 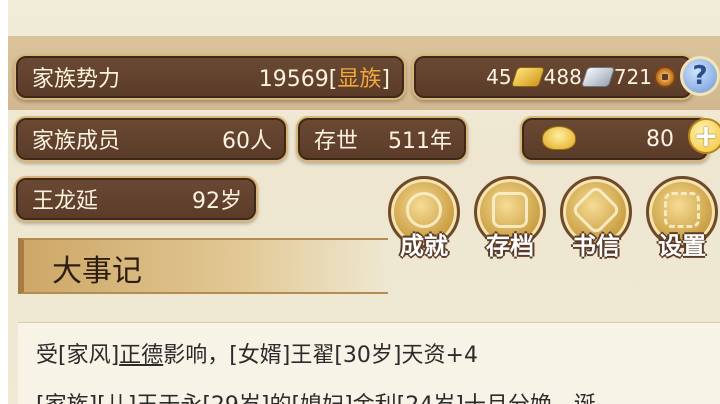 I want to click on gold-bars-value: 45, so click(x=499, y=77).